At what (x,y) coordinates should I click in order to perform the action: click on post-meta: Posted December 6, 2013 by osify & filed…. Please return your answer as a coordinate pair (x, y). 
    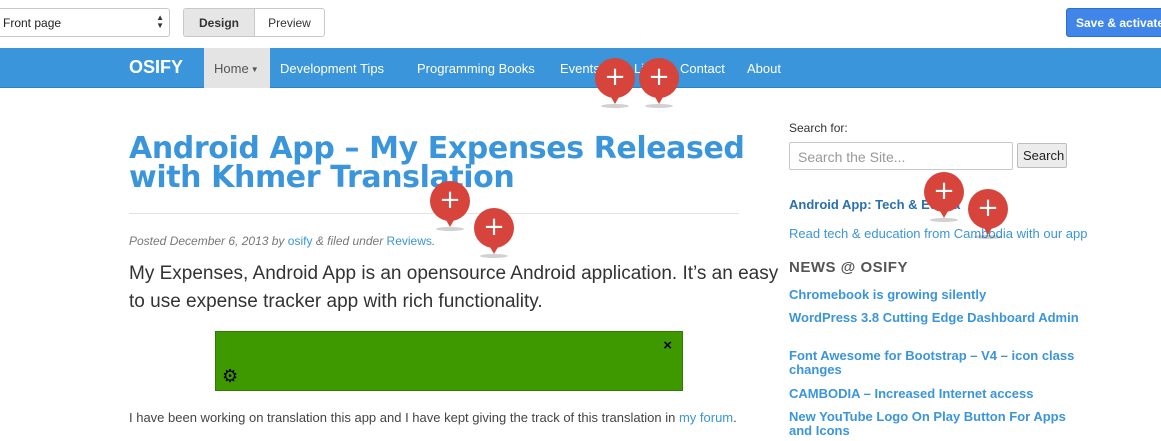
    Looking at the image, I should click on (282, 241).